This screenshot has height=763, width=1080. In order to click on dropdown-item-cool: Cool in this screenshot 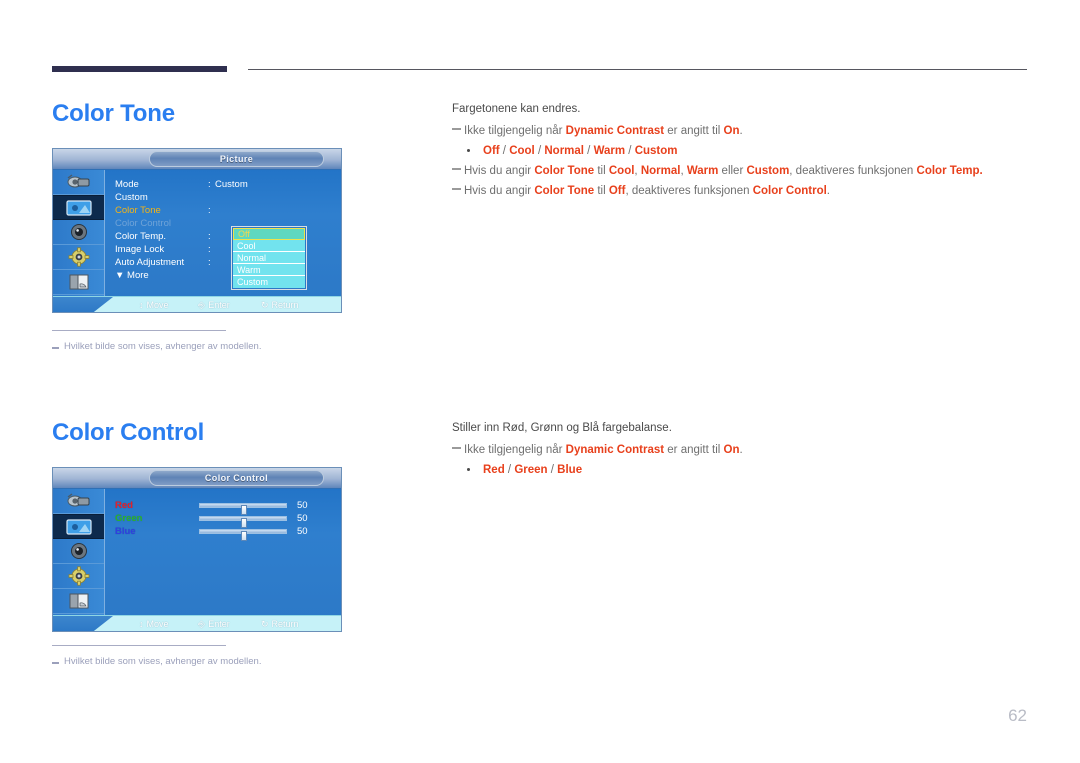, I will do `click(269, 246)`.